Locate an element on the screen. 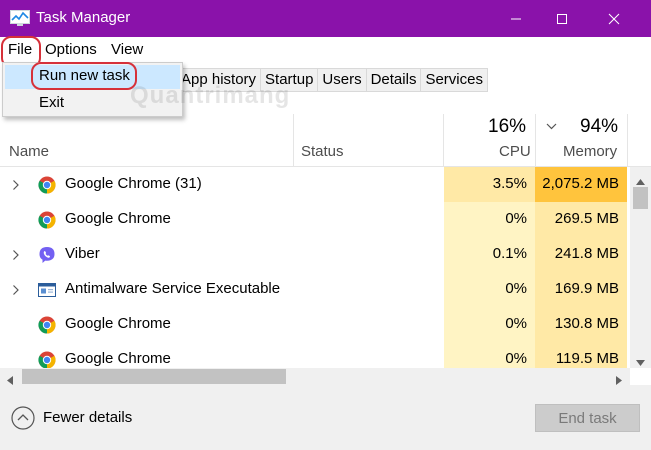 This screenshot has width=651, height=450. table-row: Viber 0.1% 241.8 MB is located at coordinates (315, 254).